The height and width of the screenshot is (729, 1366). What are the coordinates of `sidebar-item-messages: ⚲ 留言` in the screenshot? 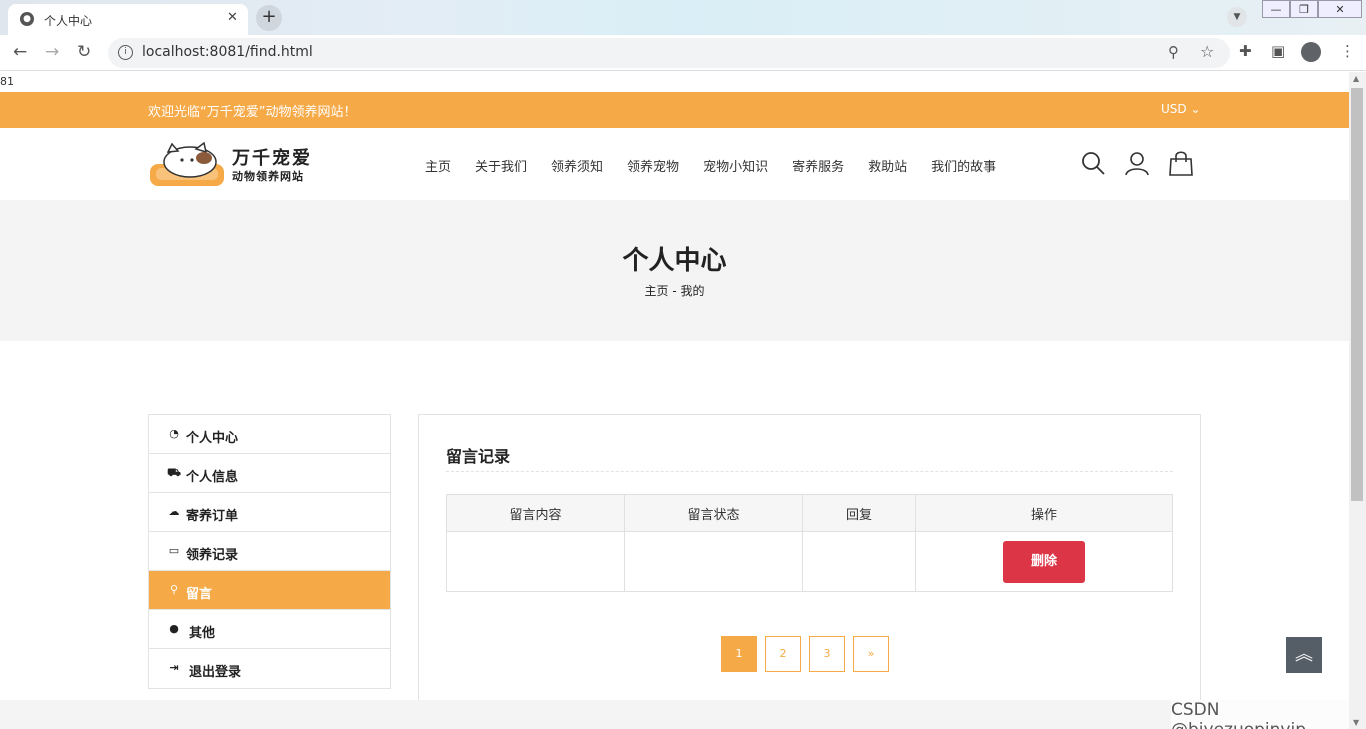 It's located at (269, 590).